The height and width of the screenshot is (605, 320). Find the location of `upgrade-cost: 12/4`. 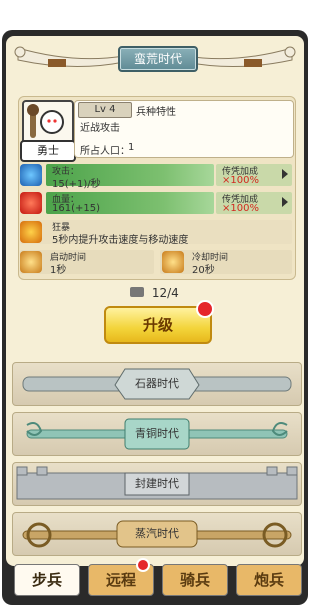

upgrade-cost: 12/4 is located at coordinates (154, 293).